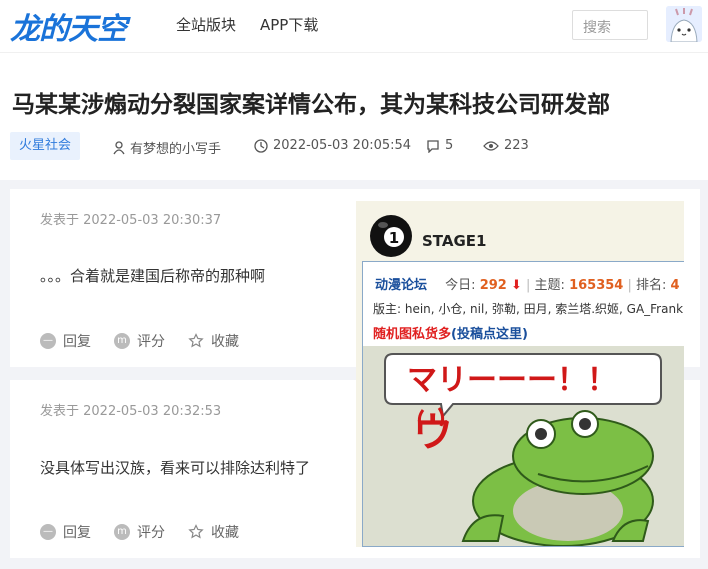 The width and height of the screenshot is (708, 569). I want to click on today-count: 292, so click(493, 285).